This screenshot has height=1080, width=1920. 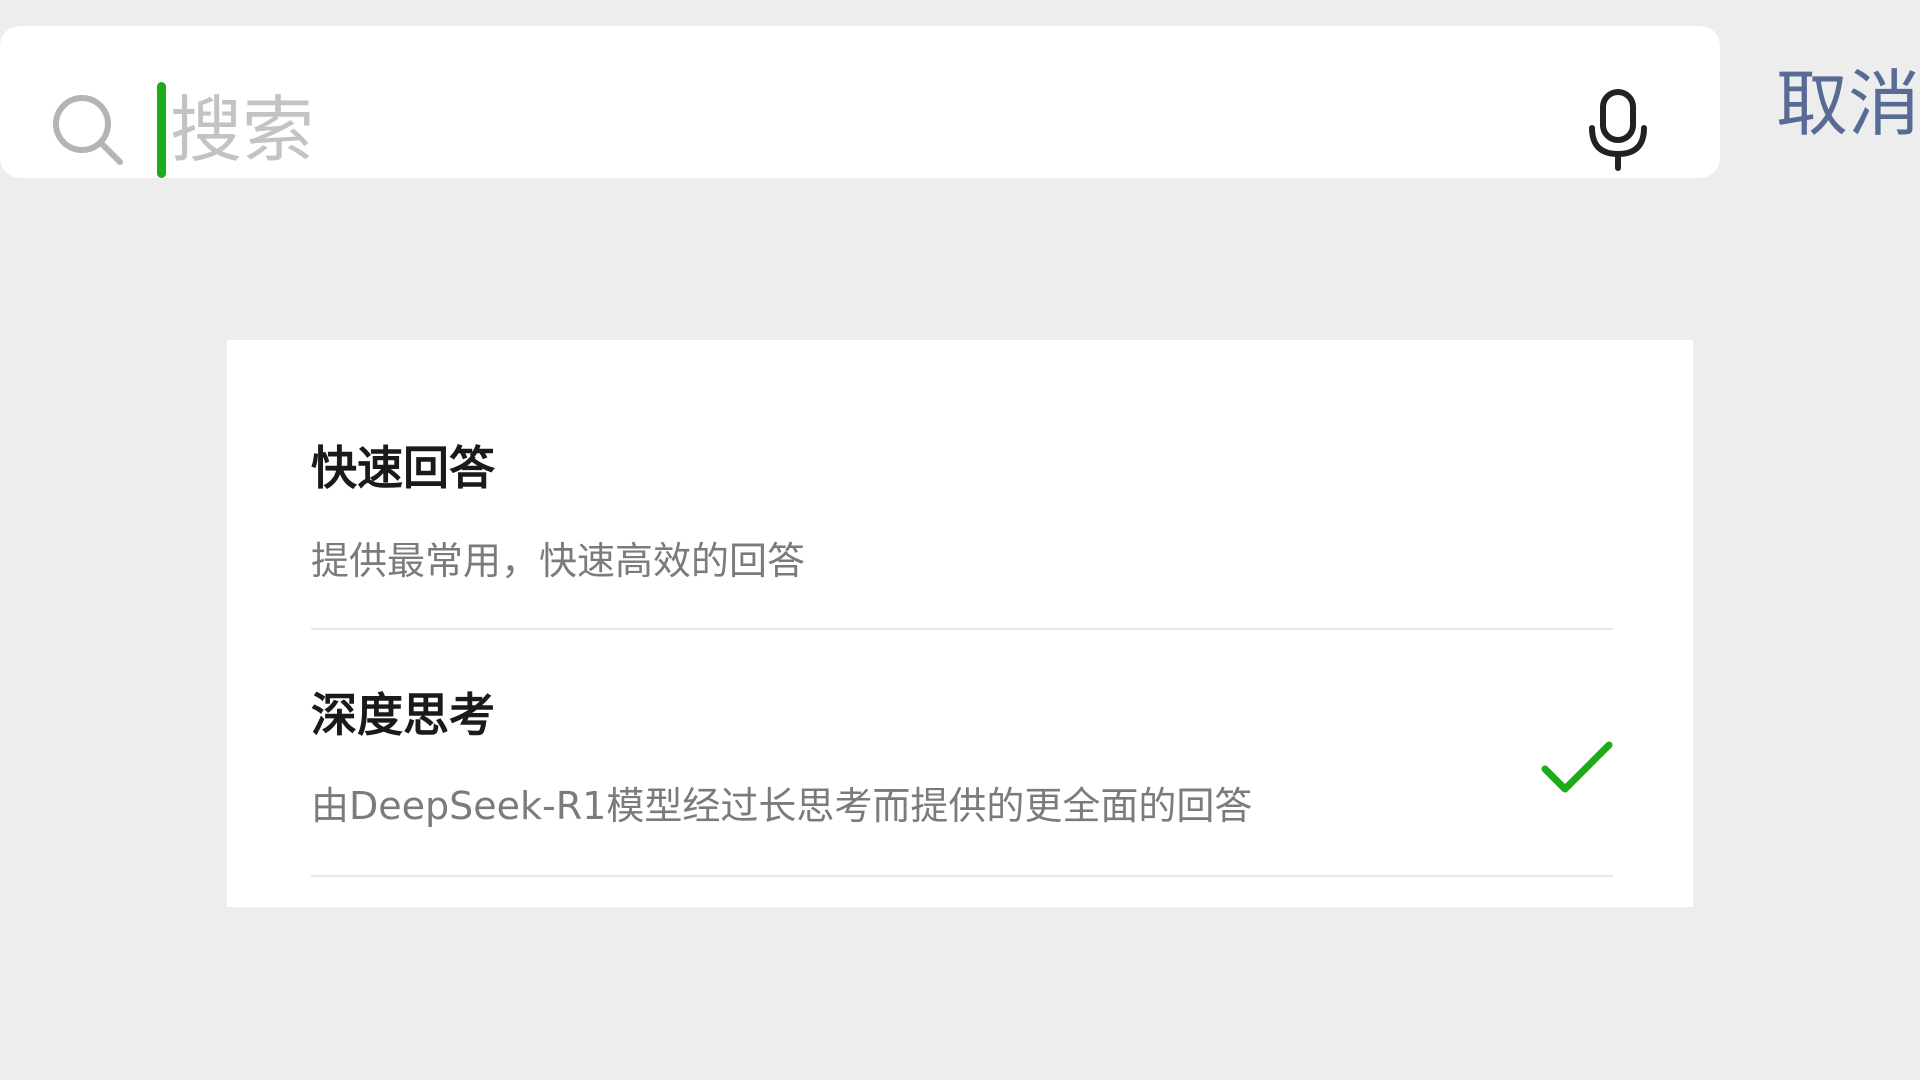 What do you see at coordinates (1618, 130) in the screenshot?
I see `microphone-icon` at bounding box center [1618, 130].